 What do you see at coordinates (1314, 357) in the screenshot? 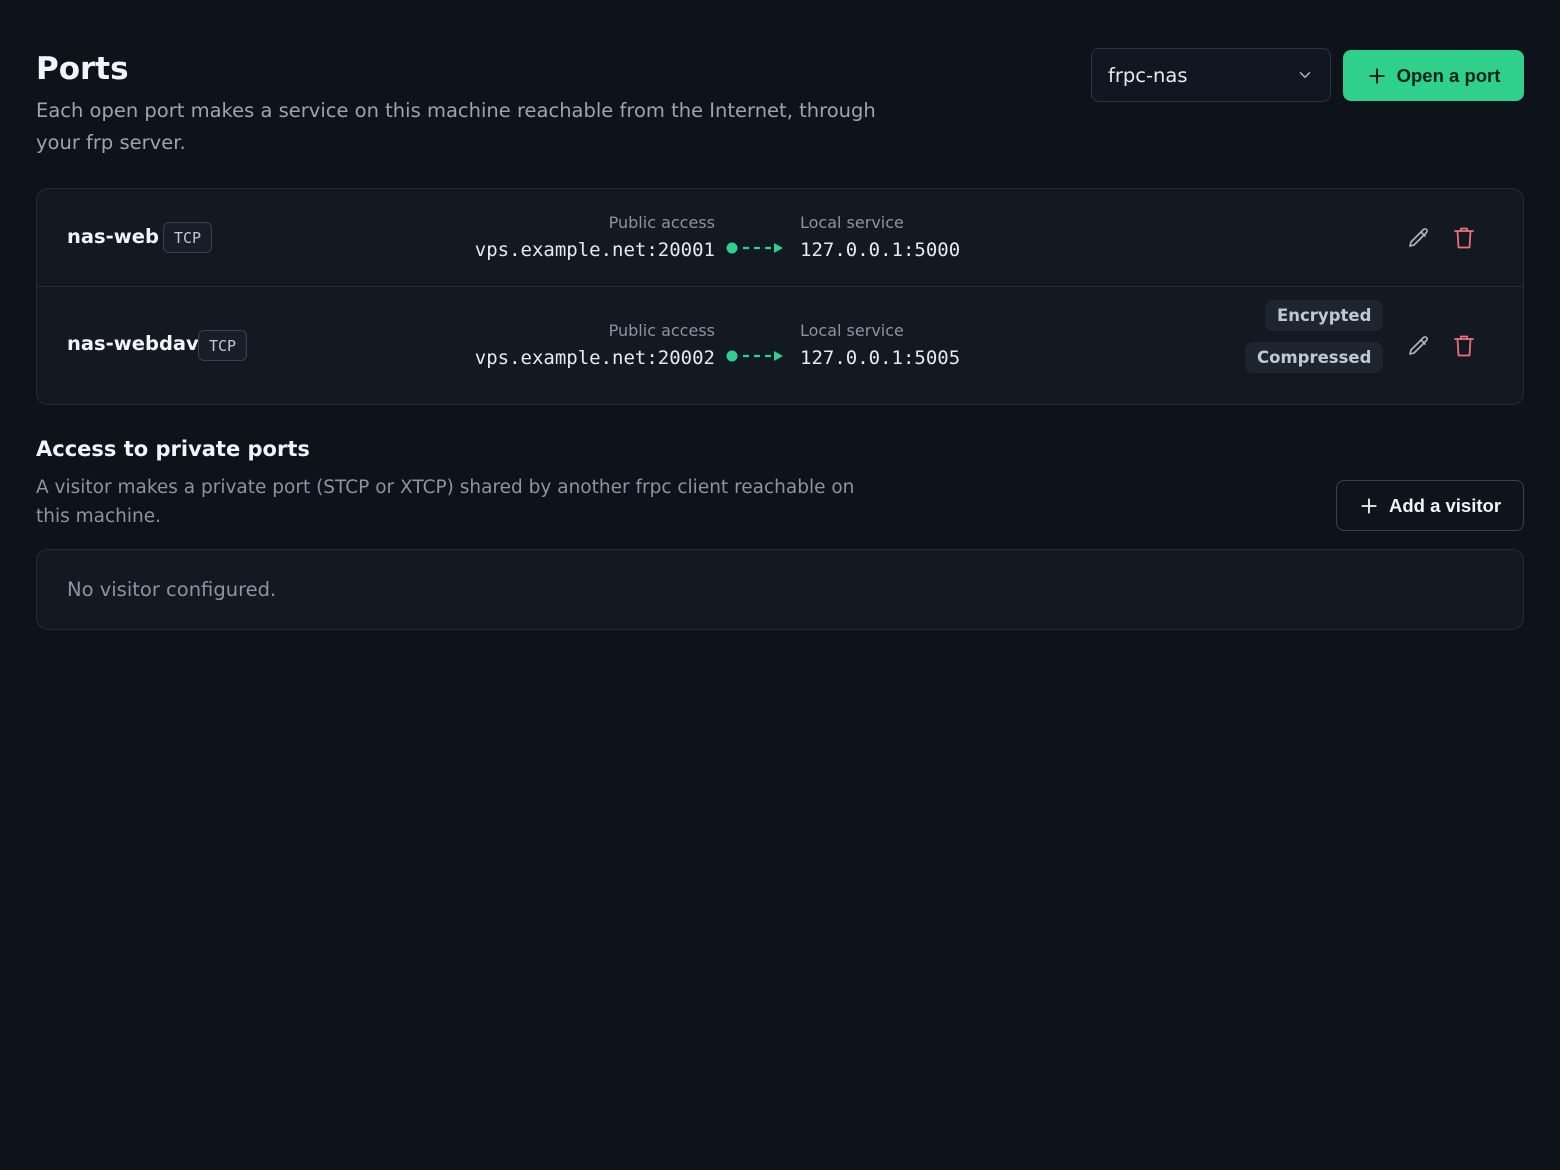
I see `compressed-badge: Compressed` at bounding box center [1314, 357].